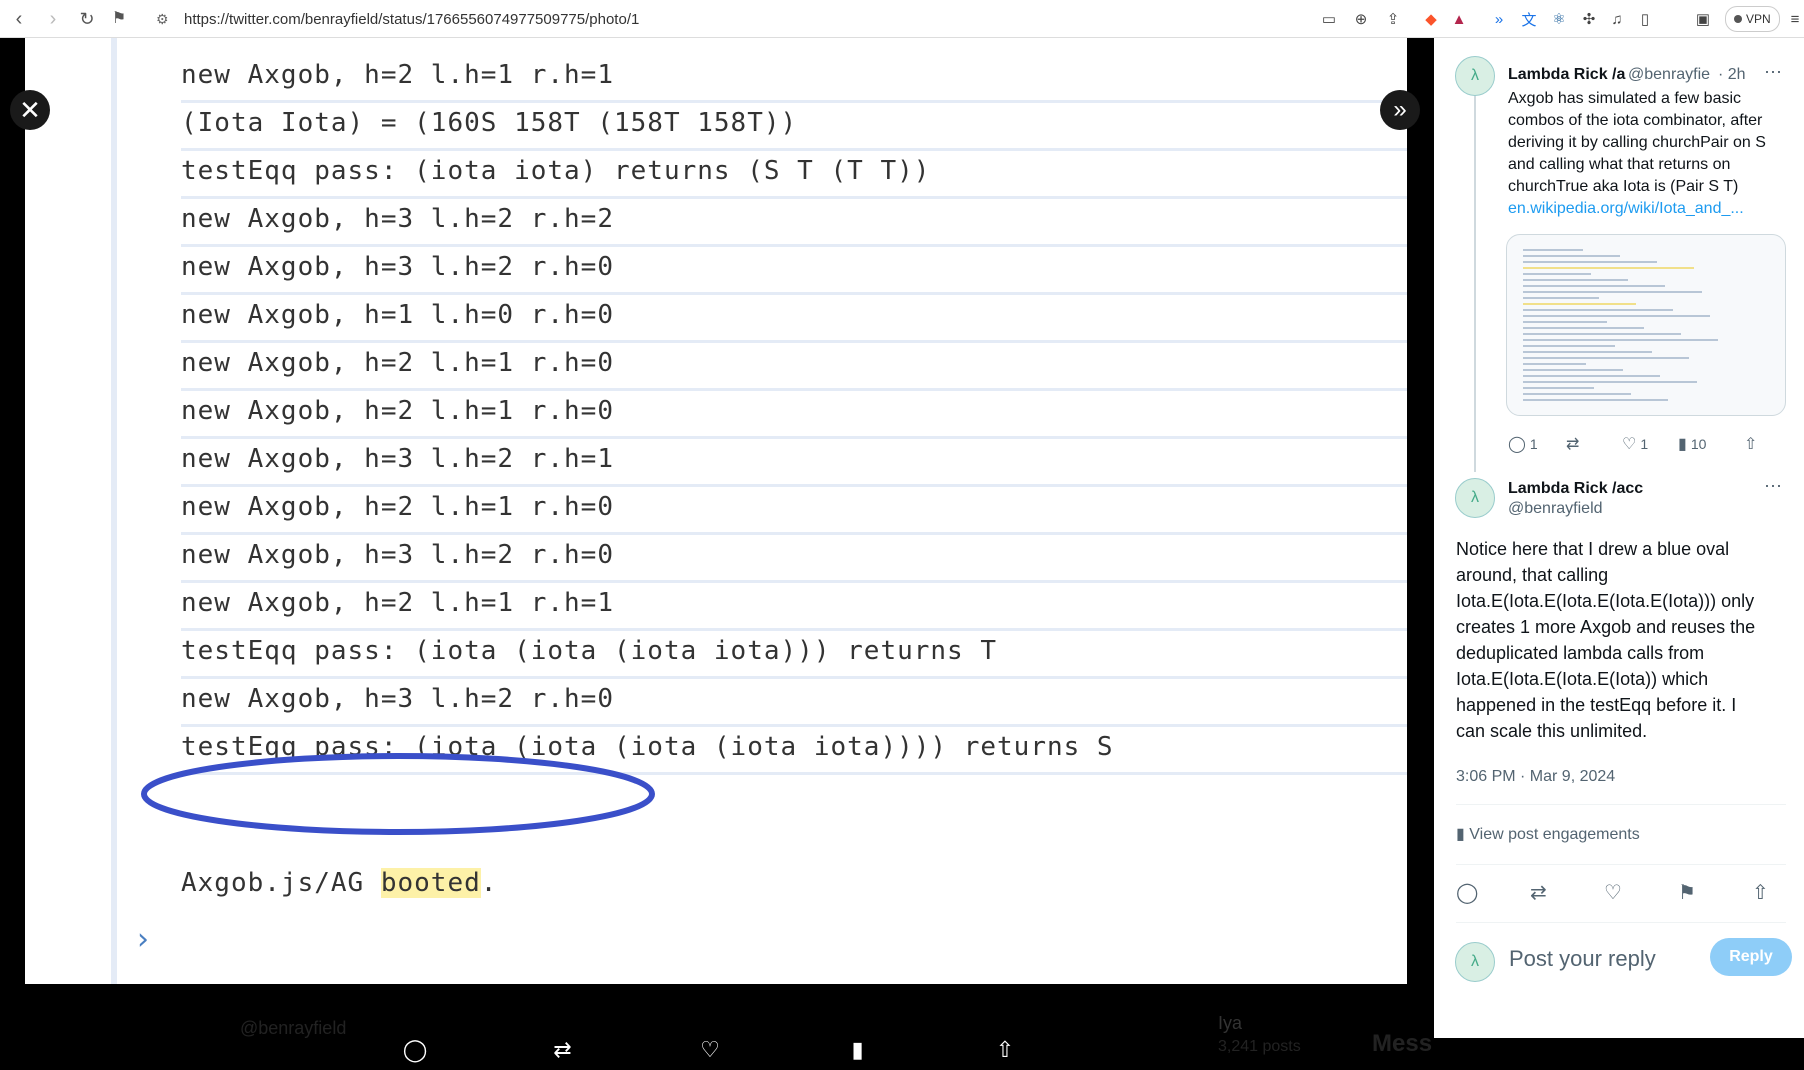 Image resolution: width=1804 pixels, height=1070 pixels. Describe the element at coordinates (1645, 19) in the screenshot. I see `sidebar-icon: ▯` at that location.